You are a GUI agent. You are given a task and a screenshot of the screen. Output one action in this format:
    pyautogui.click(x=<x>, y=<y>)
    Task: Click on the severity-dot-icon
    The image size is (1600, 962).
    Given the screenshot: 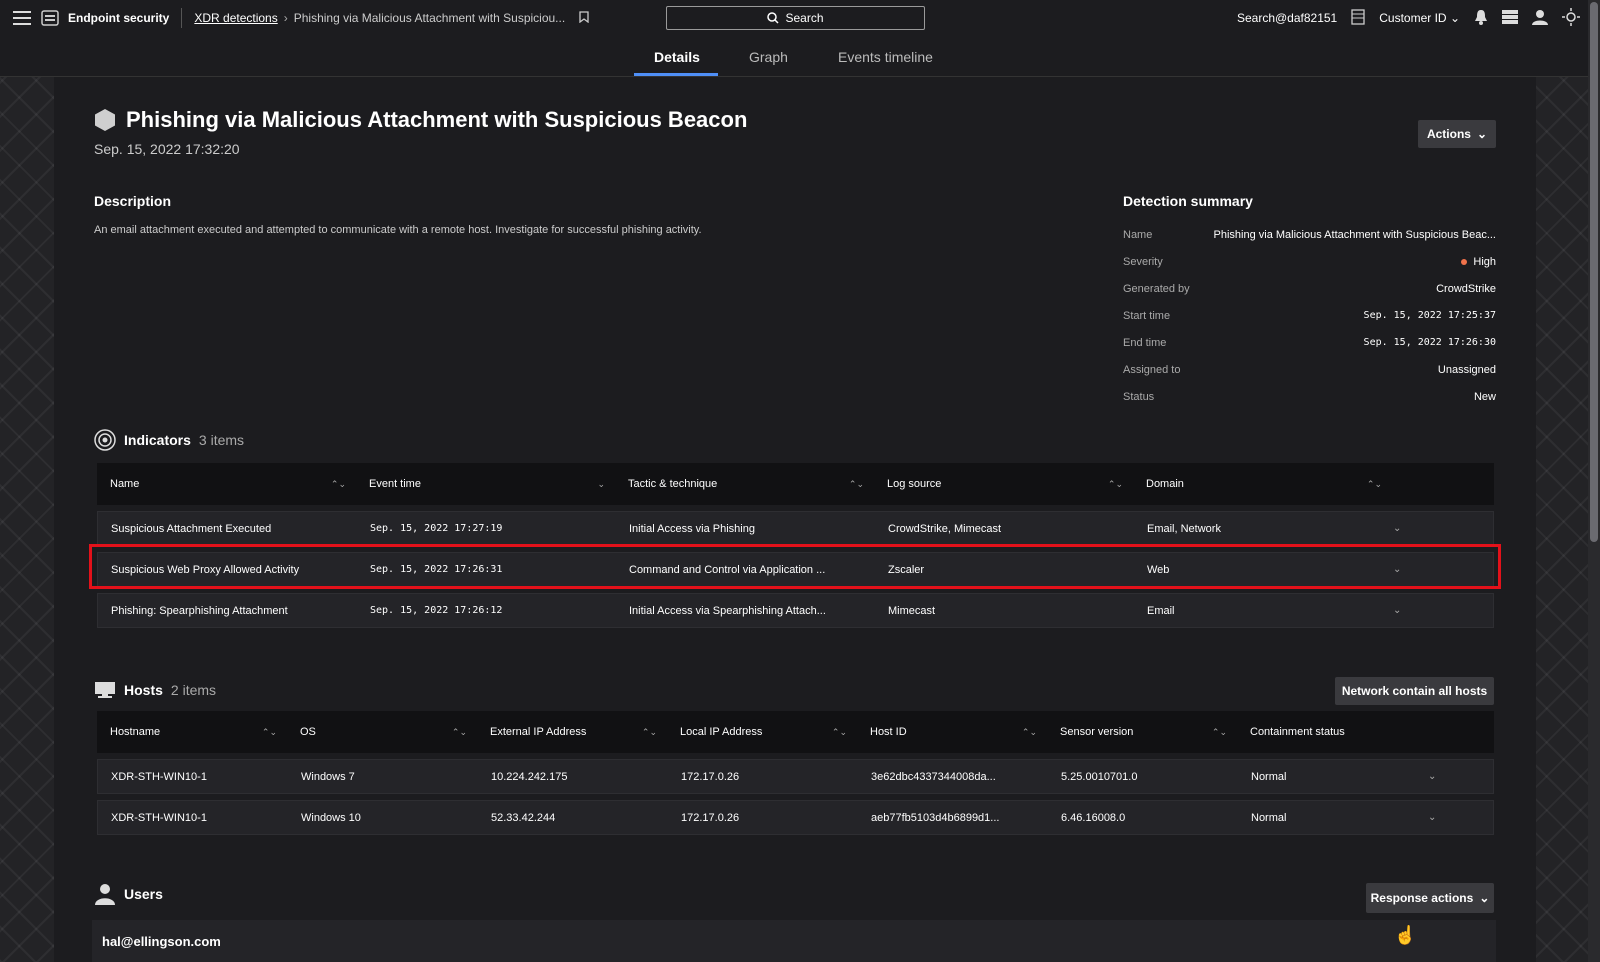 What is the action you would take?
    pyautogui.click(x=1464, y=261)
    